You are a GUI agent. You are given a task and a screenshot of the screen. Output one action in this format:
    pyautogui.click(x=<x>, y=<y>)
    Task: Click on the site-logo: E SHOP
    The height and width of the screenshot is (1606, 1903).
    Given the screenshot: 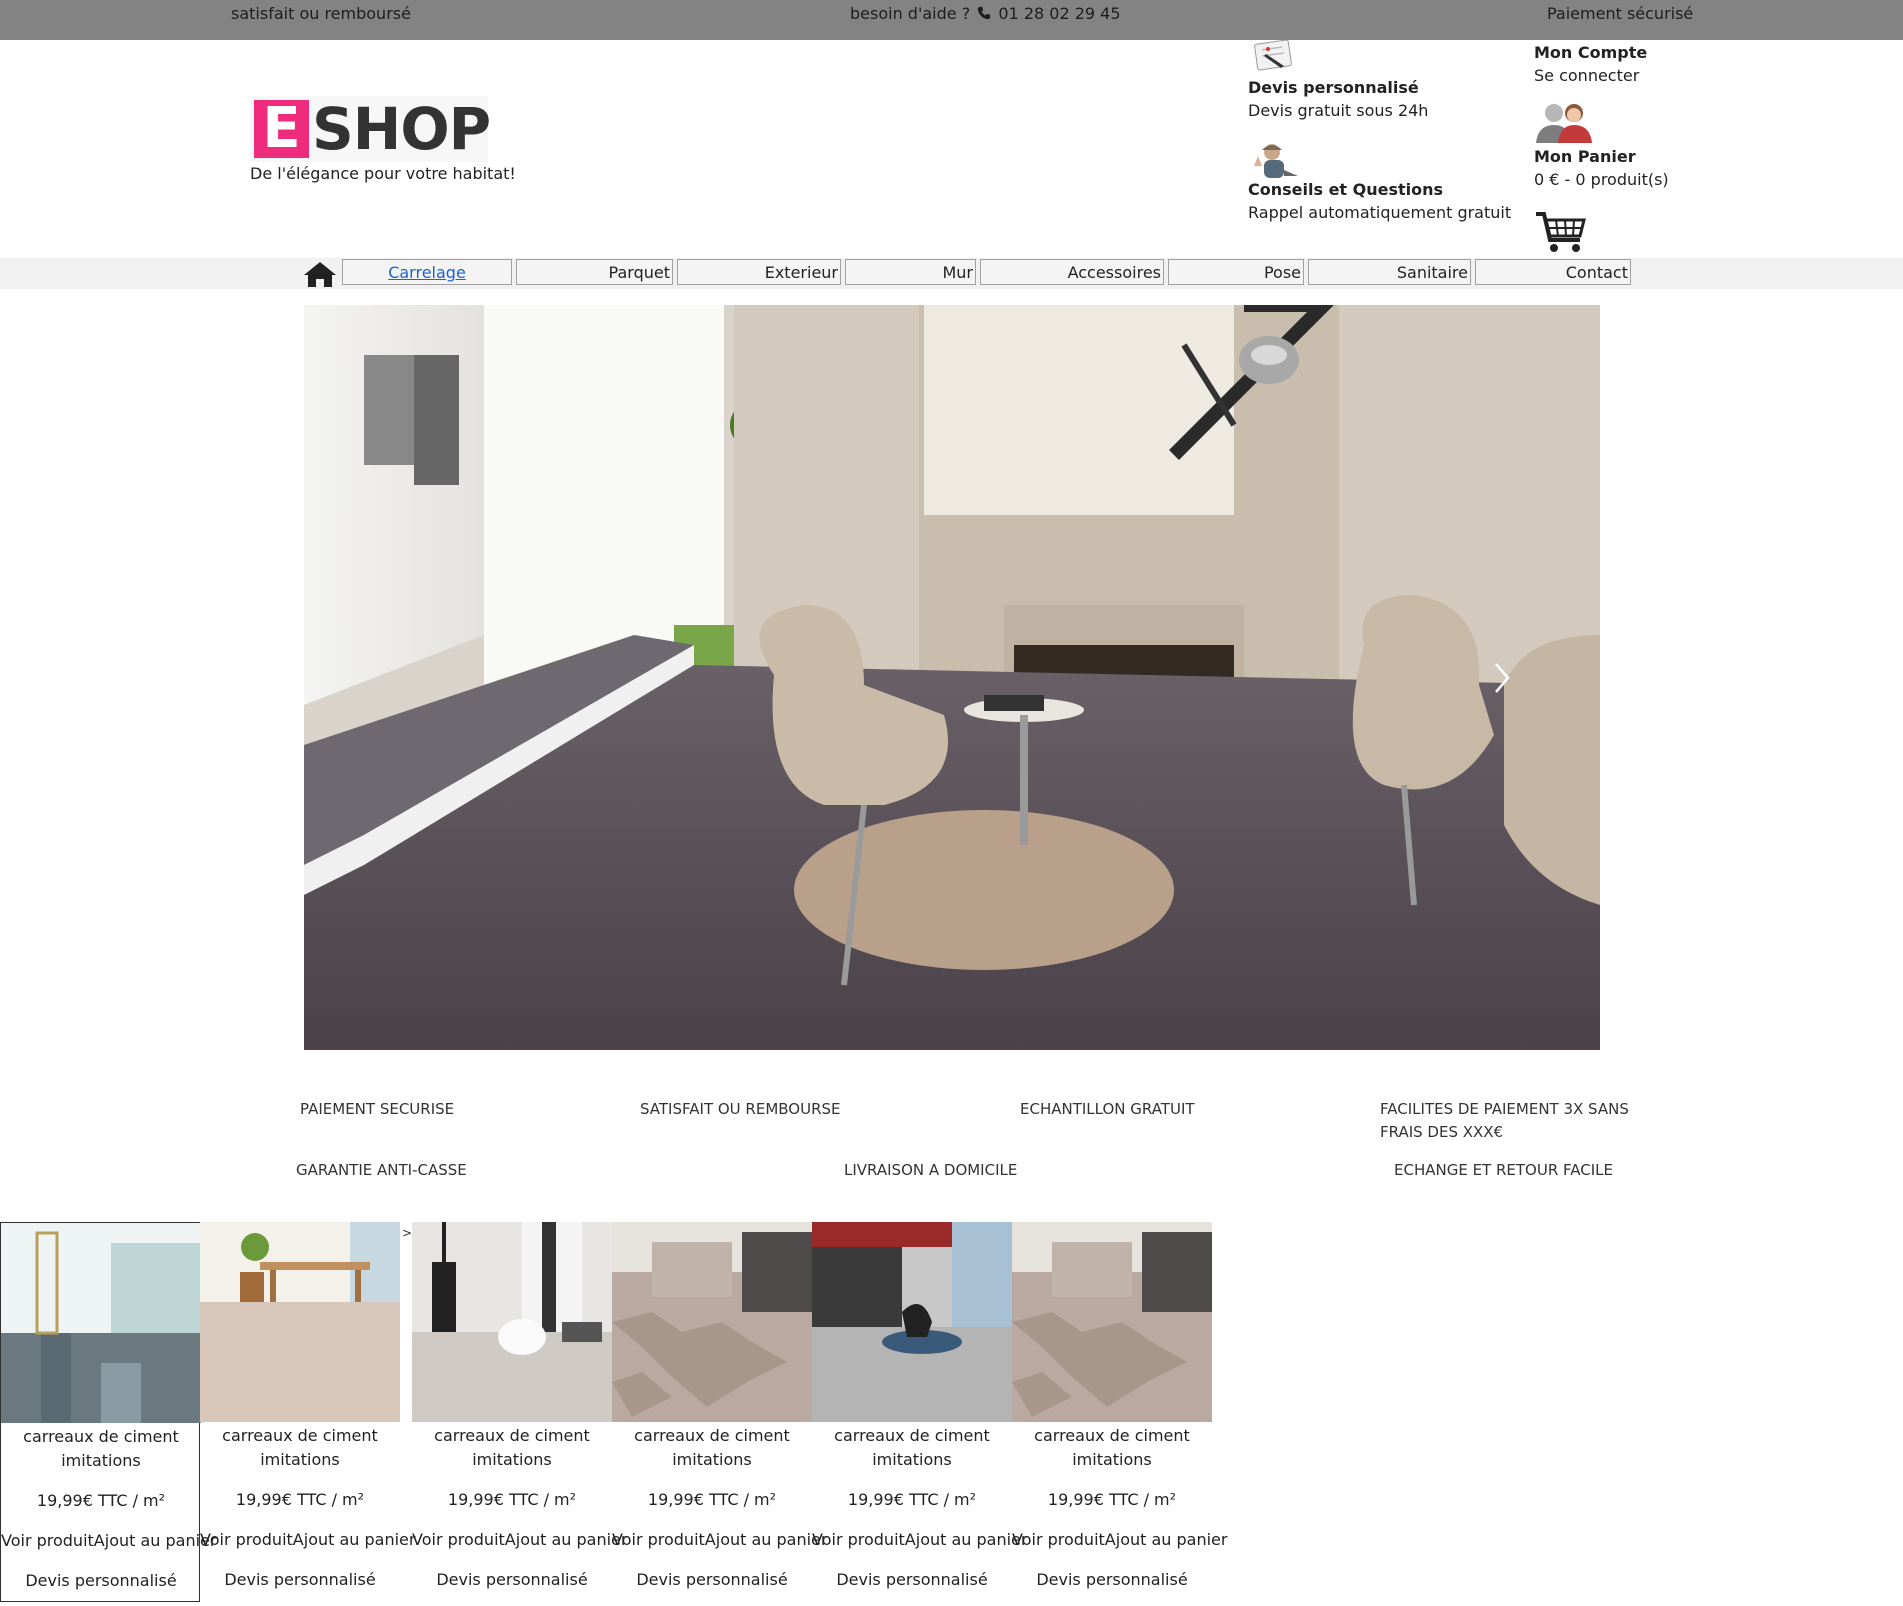 What is the action you would take?
    pyautogui.click(x=370, y=129)
    